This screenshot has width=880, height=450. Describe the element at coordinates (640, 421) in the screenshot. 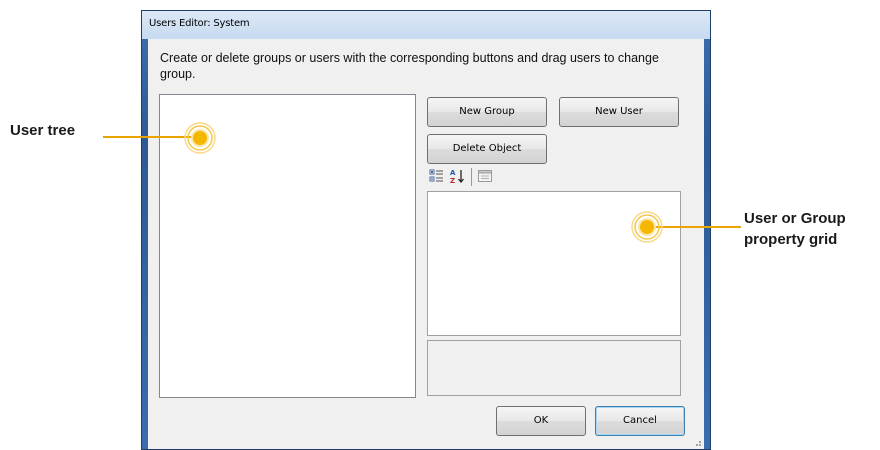

I see `cancel-button: Cancel` at that location.